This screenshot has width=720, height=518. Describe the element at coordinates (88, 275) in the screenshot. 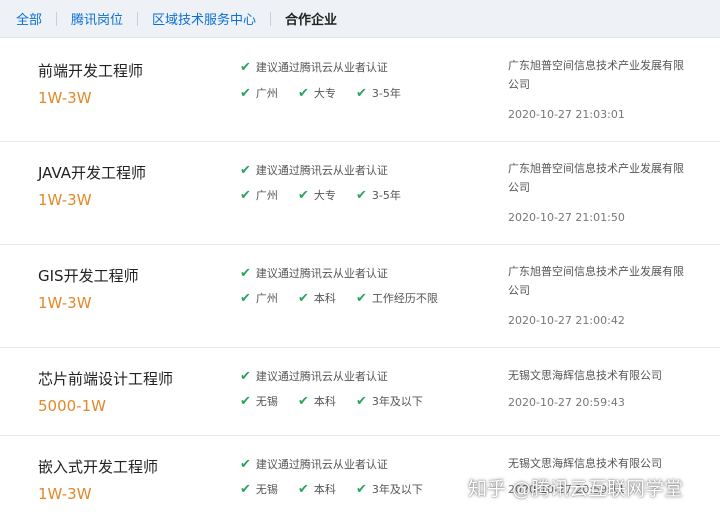

I see `job-title: GIS开发工程师` at that location.